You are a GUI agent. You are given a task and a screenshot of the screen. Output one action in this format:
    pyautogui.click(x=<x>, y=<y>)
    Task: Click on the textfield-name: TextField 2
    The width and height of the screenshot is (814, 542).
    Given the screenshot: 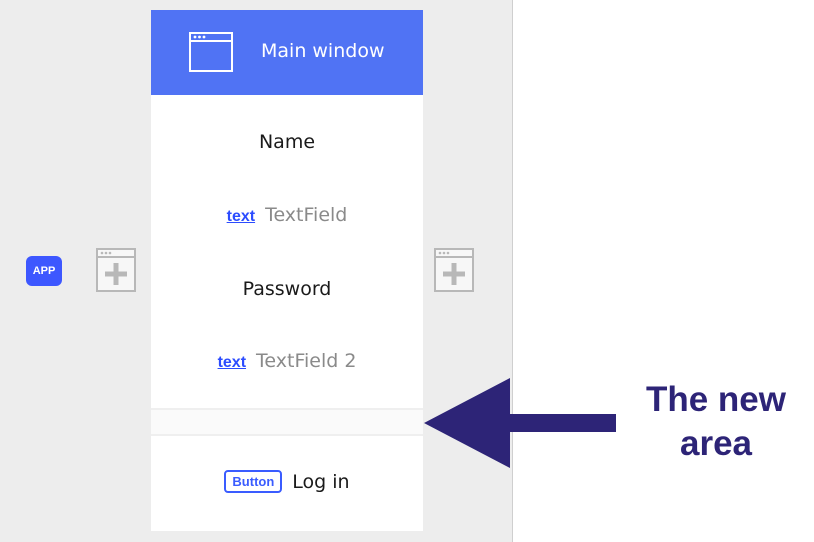 What is the action you would take?
    pyautogui.click(x=306, y=361)
    